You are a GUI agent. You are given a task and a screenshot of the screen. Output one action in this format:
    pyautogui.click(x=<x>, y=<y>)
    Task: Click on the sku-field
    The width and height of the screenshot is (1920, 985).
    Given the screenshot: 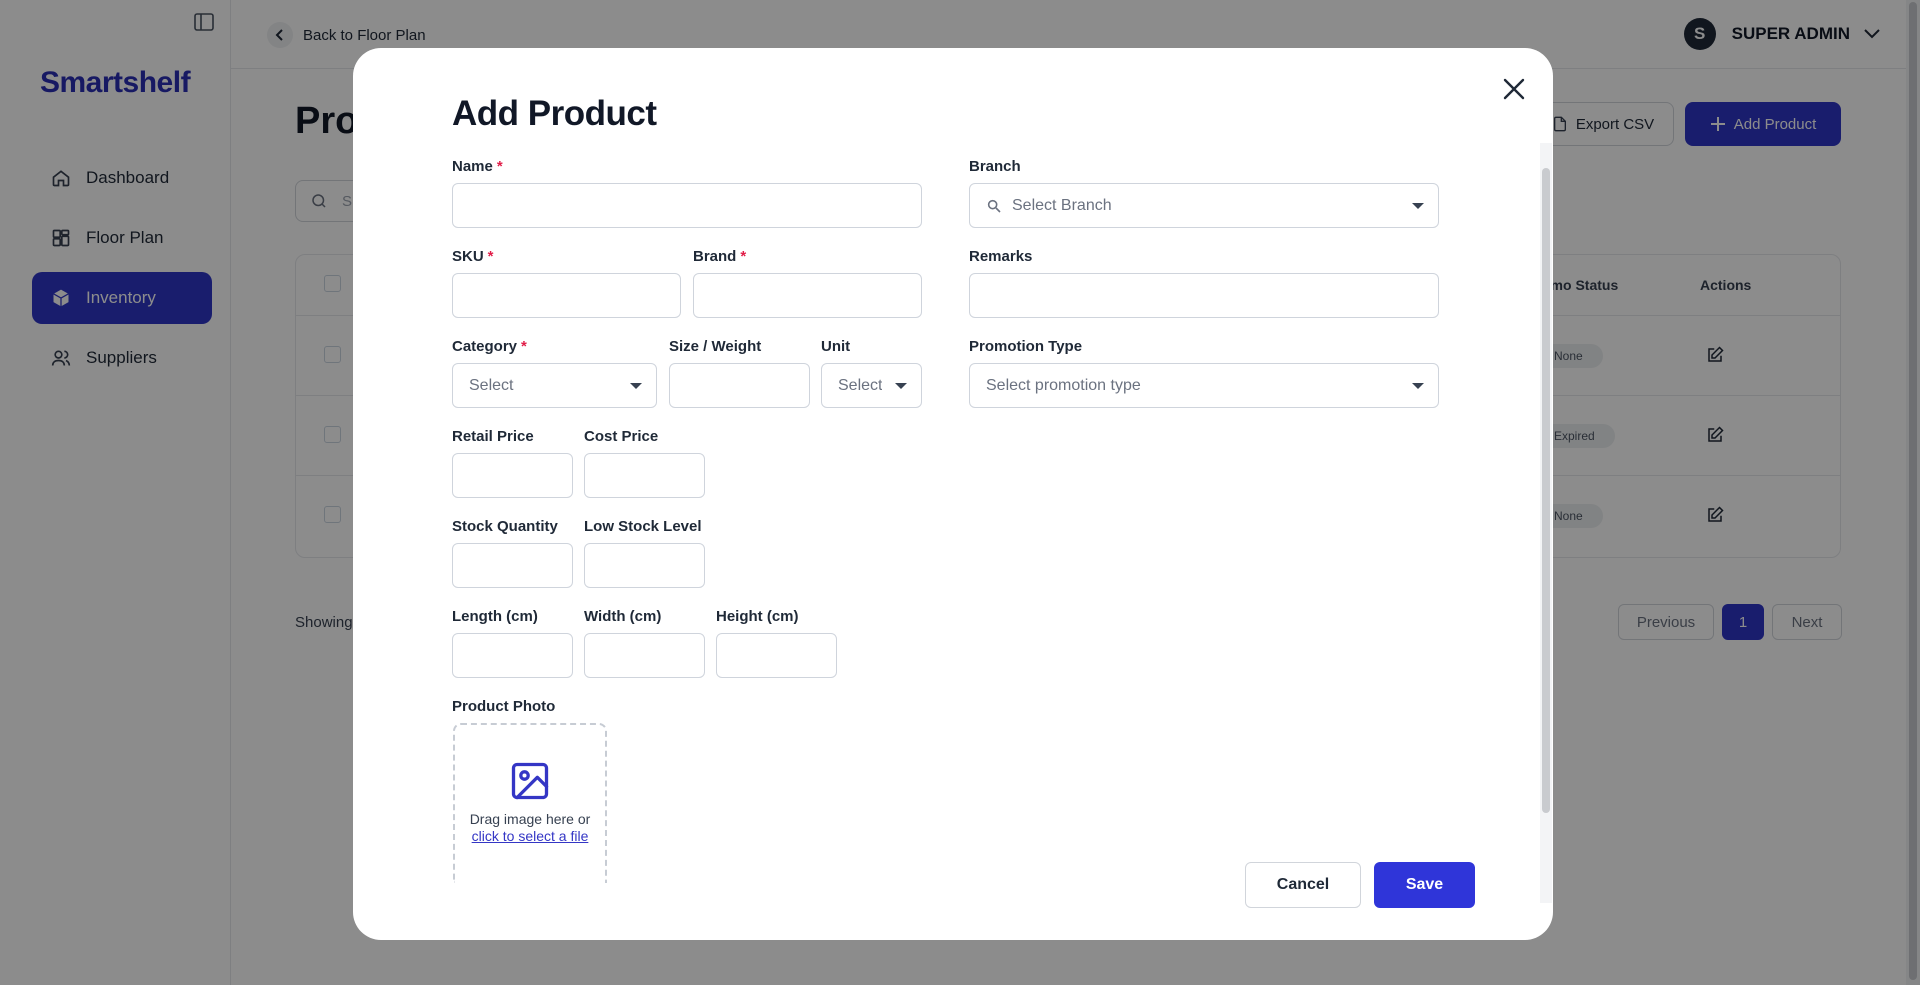 What is the action you would take?
    pyautogui.click(x=566, y=295)
    